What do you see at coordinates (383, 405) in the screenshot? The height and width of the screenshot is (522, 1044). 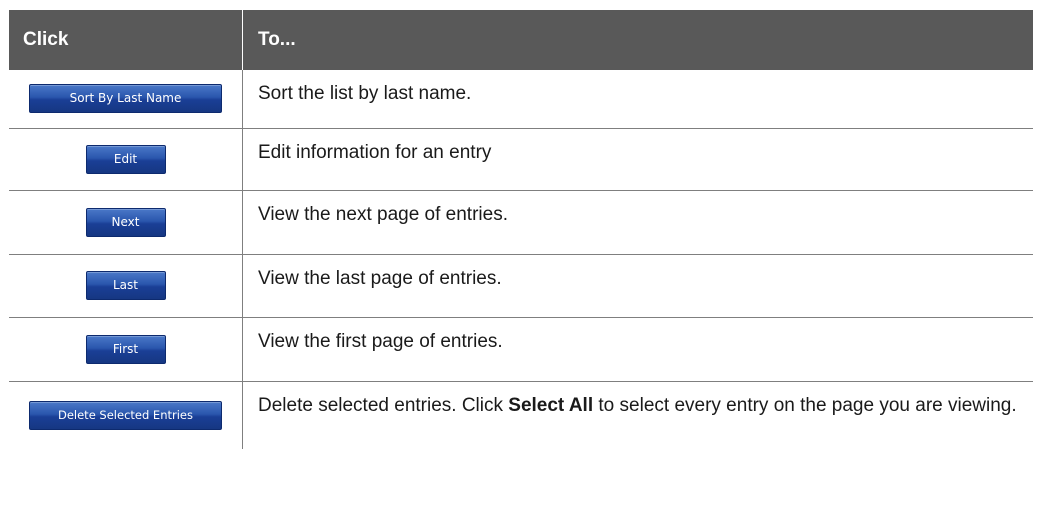 I see `description-text: Delete selected entries. Click` at bounding box center [383, 405].